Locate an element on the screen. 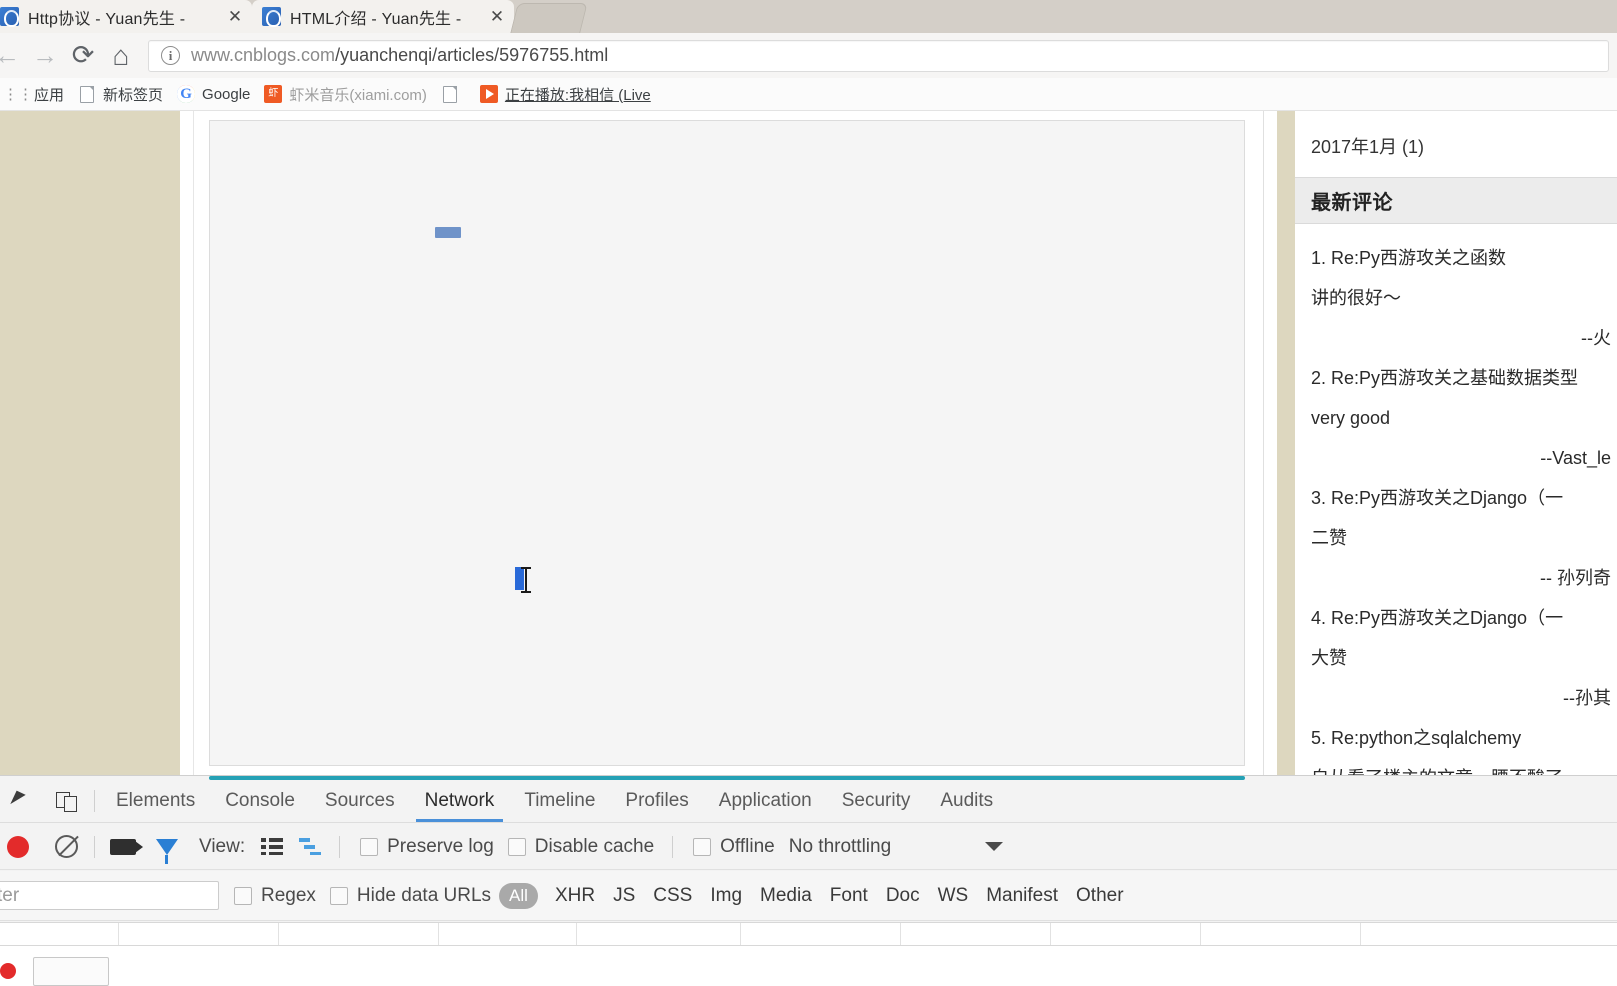 The height and width of the screenshot is (986, 1617). filter-type-xhr: XHR is located at coordinates (575, 896).